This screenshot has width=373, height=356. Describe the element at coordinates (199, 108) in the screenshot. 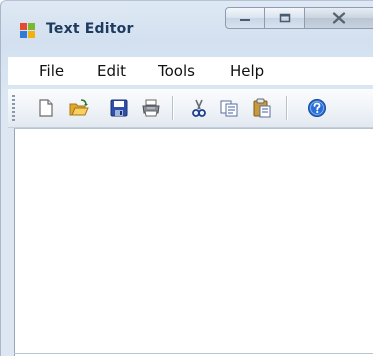

I see `cut-icon` at that location.